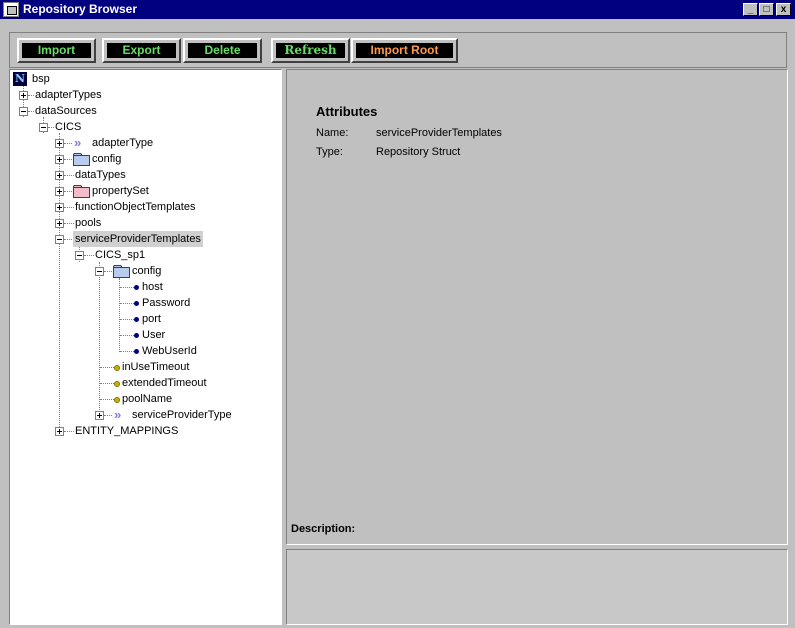  I want to click on app-icon, so click(11, 9).